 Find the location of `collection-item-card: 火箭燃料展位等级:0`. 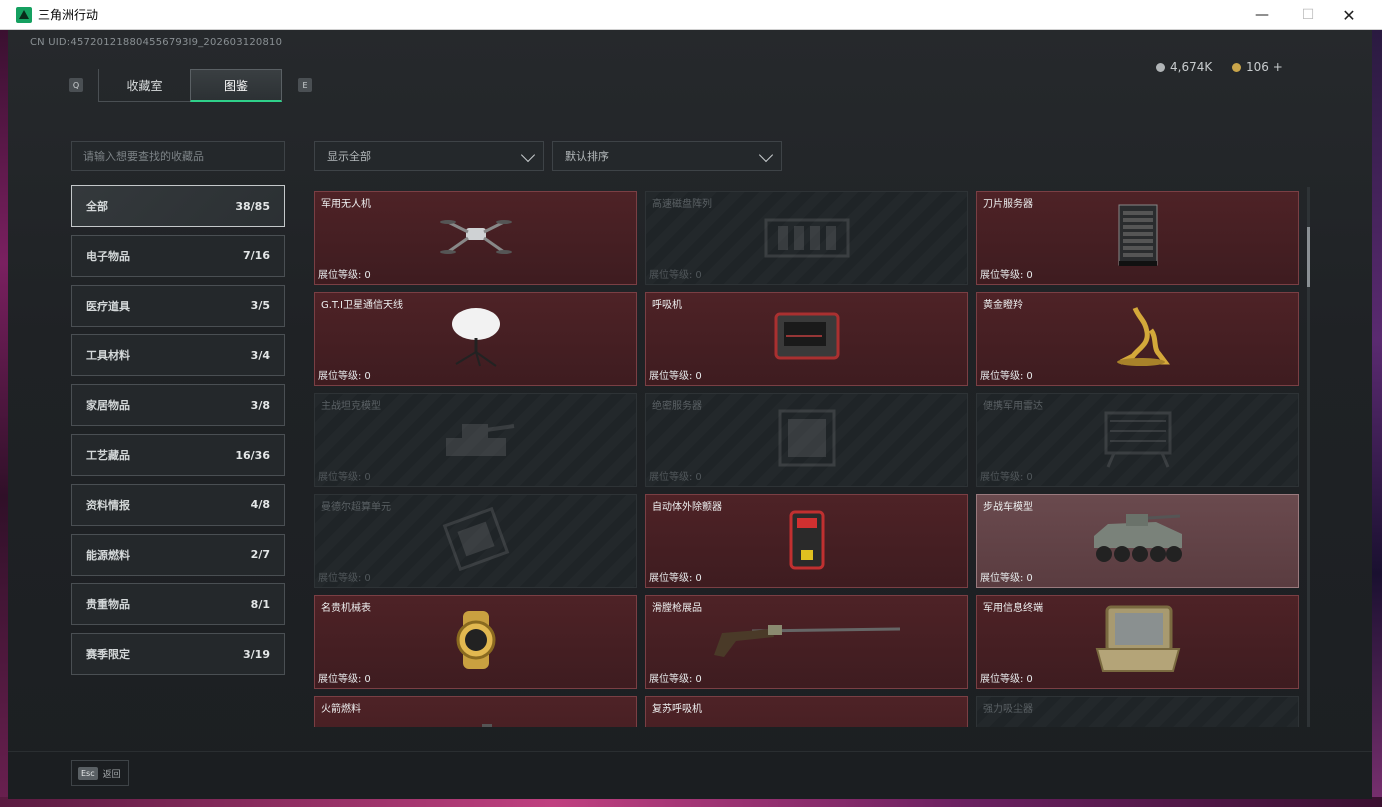

collection-item-card: 火箭燃料展位等级:0 is located at coordinates (475, 711).